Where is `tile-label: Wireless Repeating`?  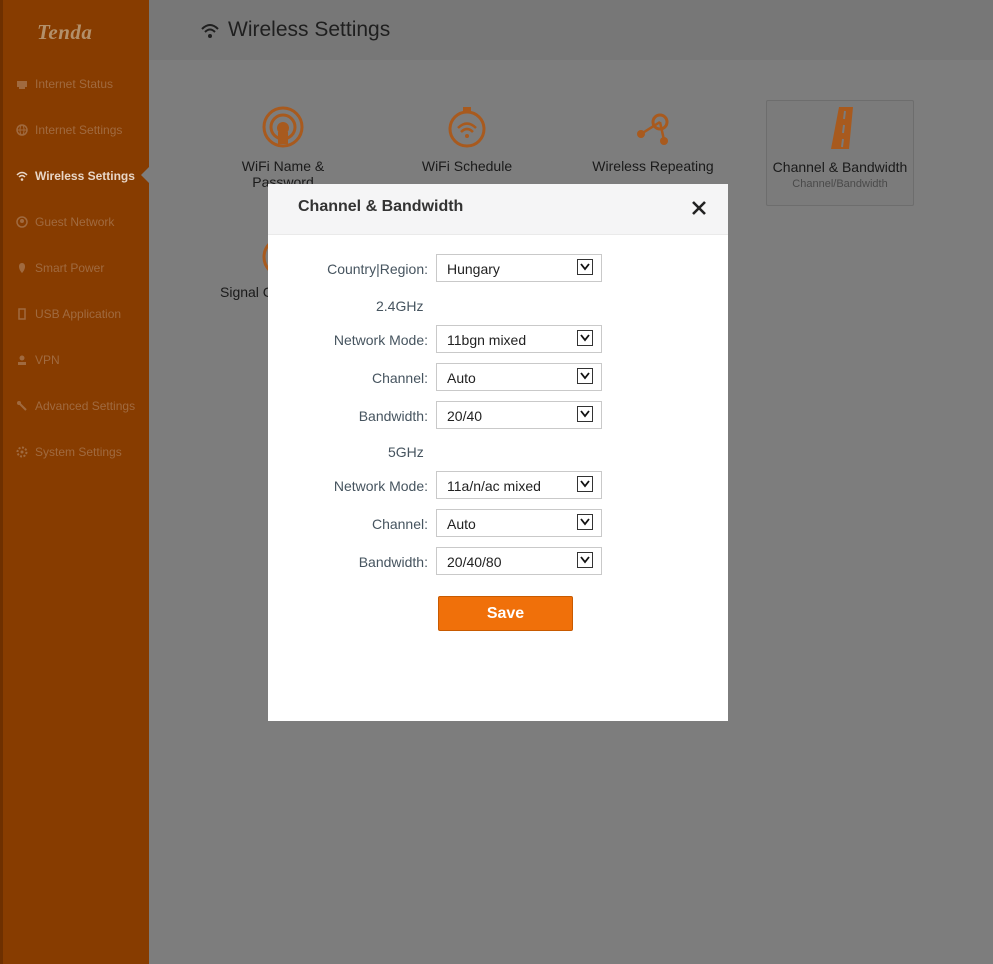
tile-label: Wireless Repeating is located at coordinates (653, 166).